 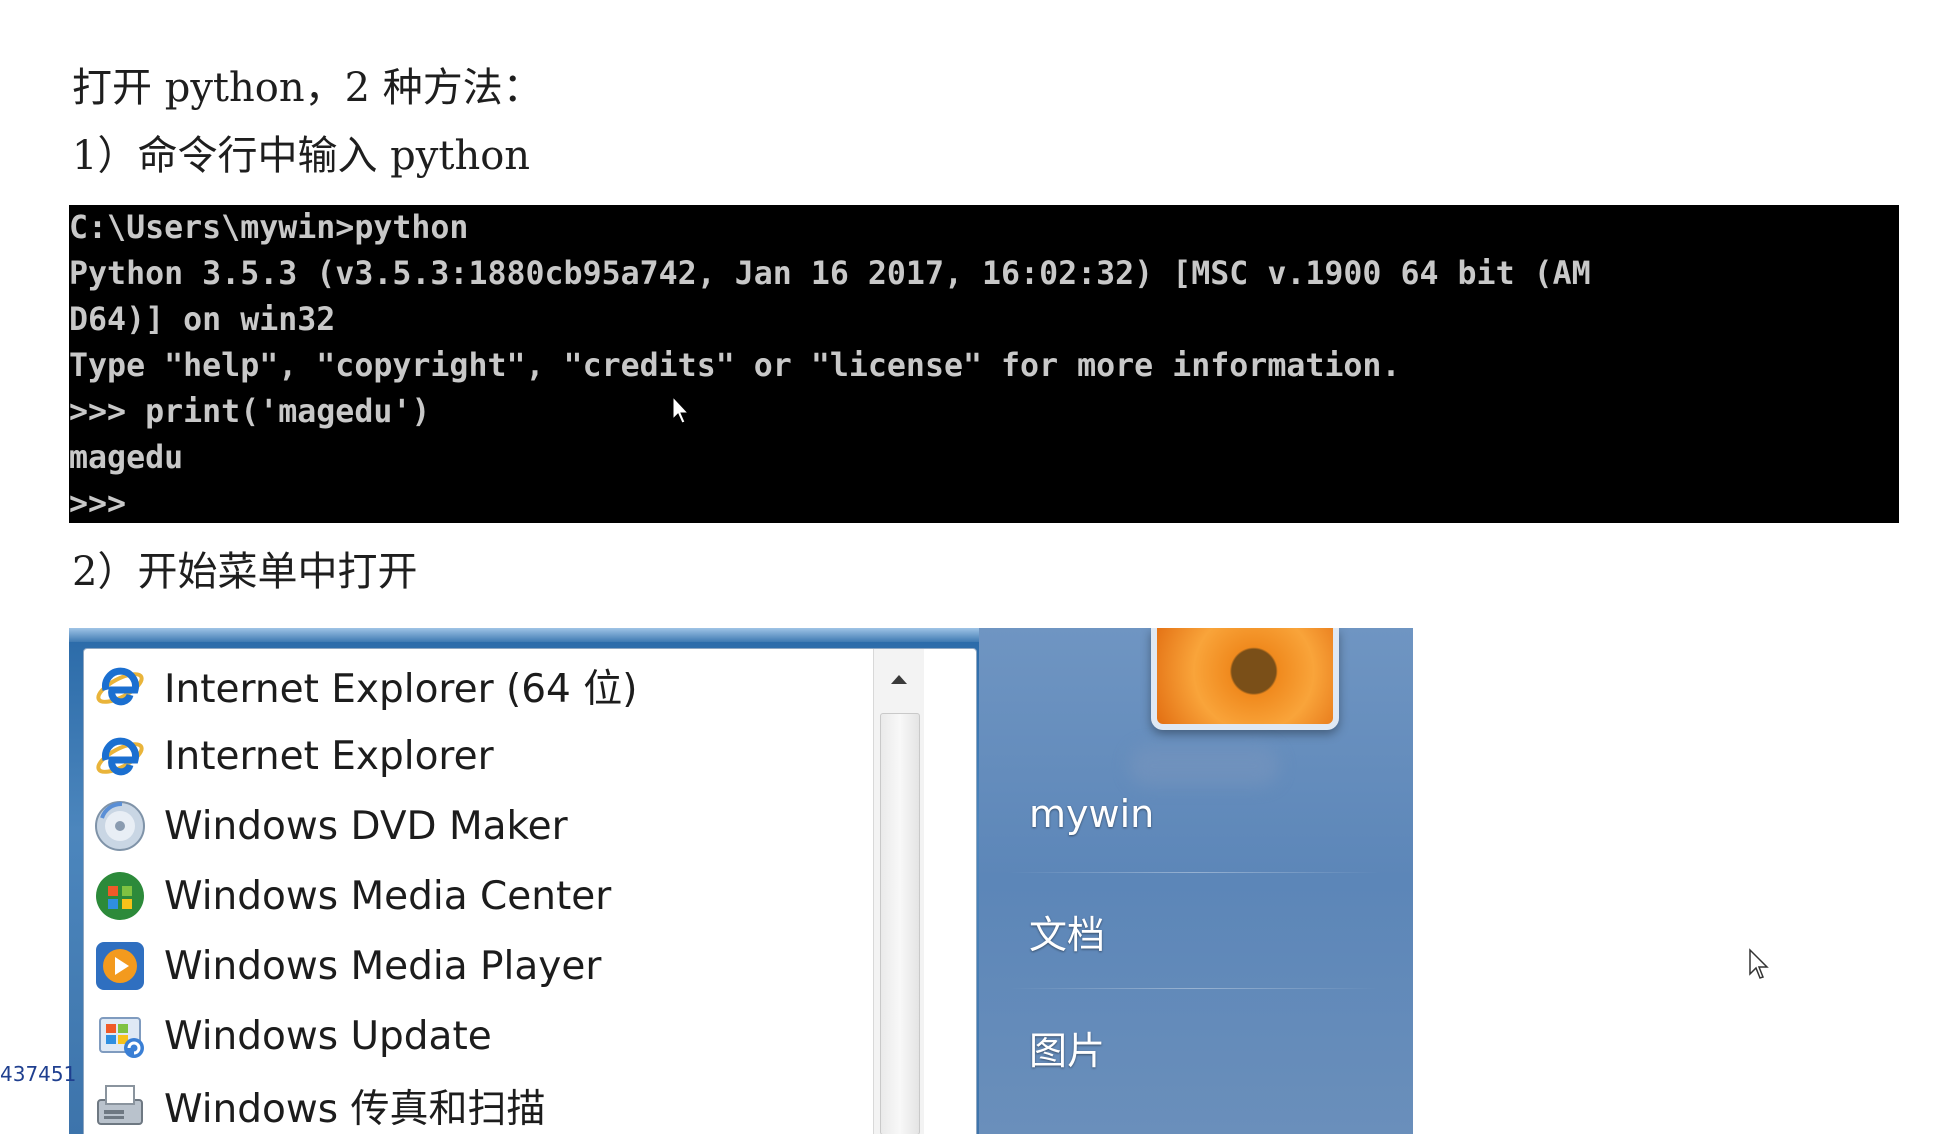 I want to click on program-label: Windows DVD Maker, so click(x=366, y=826).